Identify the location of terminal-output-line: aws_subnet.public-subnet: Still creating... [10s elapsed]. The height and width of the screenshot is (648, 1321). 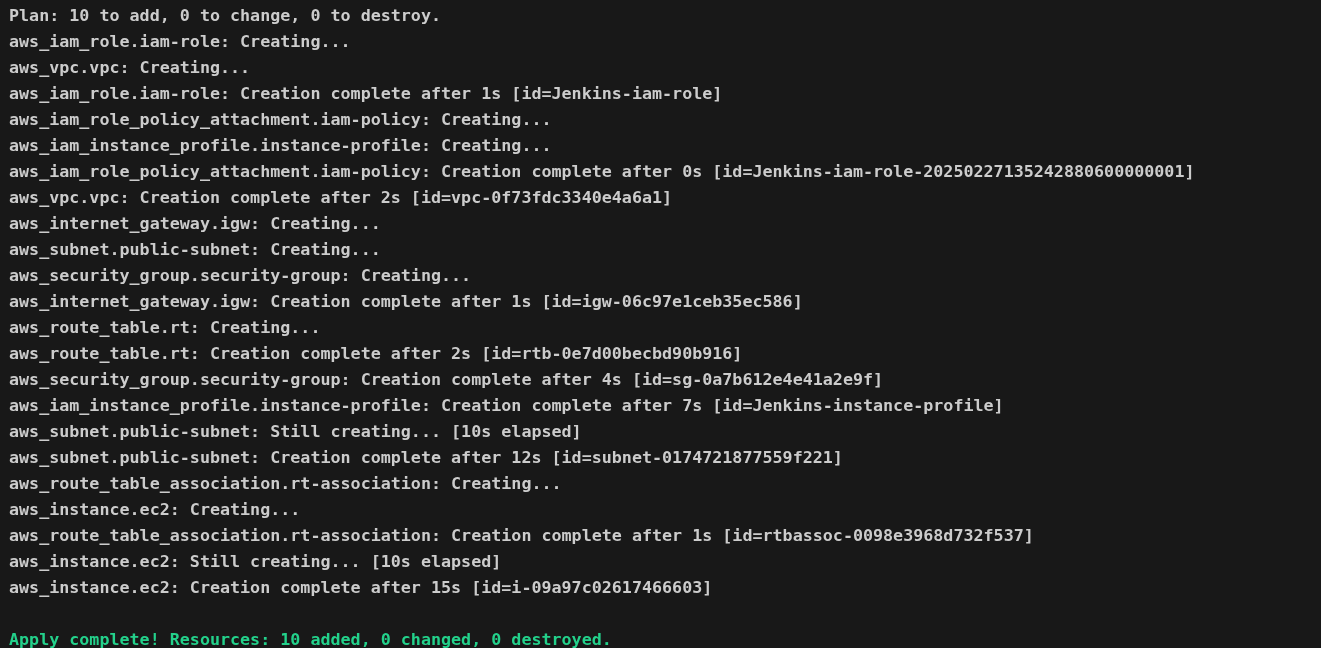
(295, 431).